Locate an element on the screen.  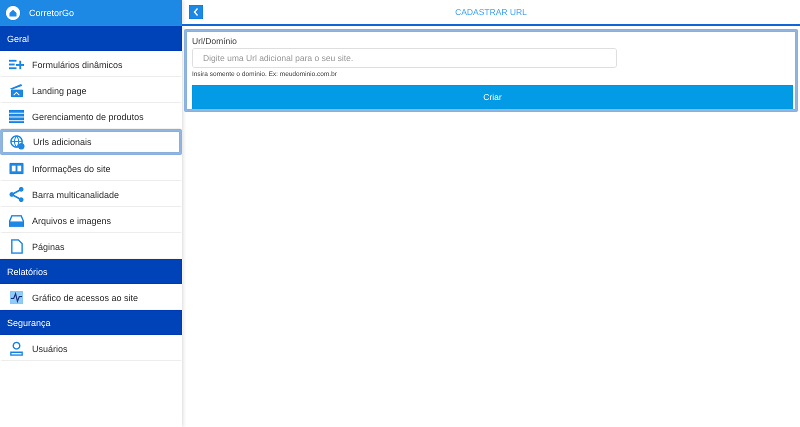
section-header: Relatórios is located at coordinates (91, 271).